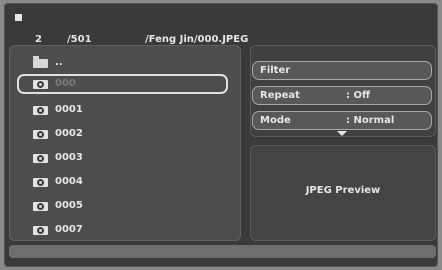 The height and width of the screenshot is (270, 442). I want to click on status-bar, so click(222, 251).